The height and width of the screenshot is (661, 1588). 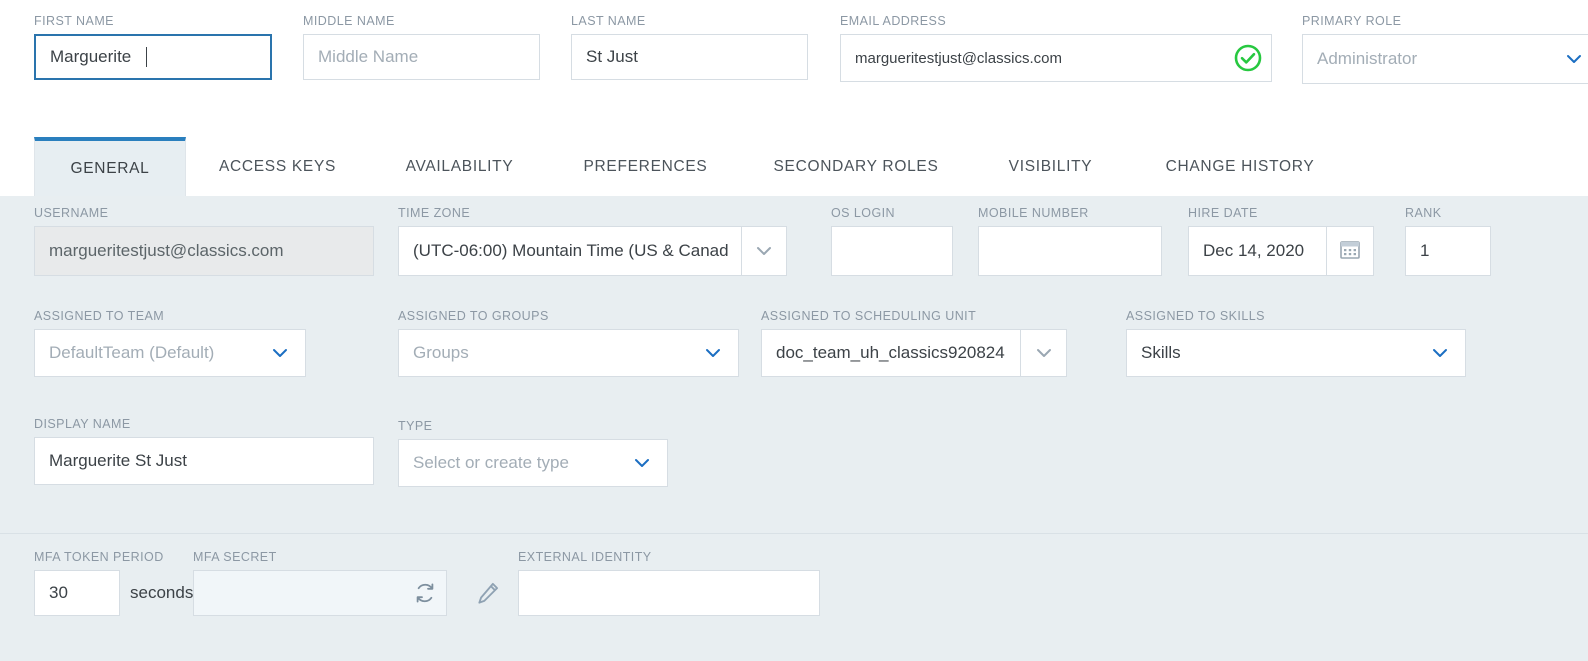 I want to click on os-login-field-group: OS LOGIN, so click(x=892, y=241).